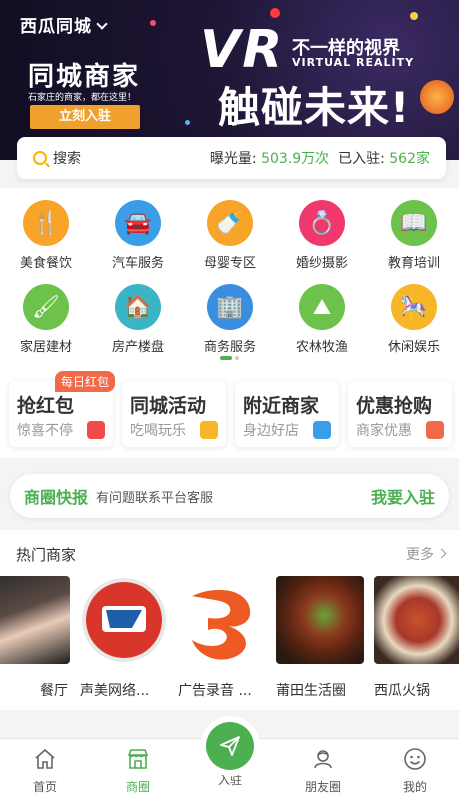 Image resolution: width=459 pixels, height=794 pixels. Describe the element at coordinates (413, 347) in the screenshot. I see `category-label: 休闲娱乐` at that location.